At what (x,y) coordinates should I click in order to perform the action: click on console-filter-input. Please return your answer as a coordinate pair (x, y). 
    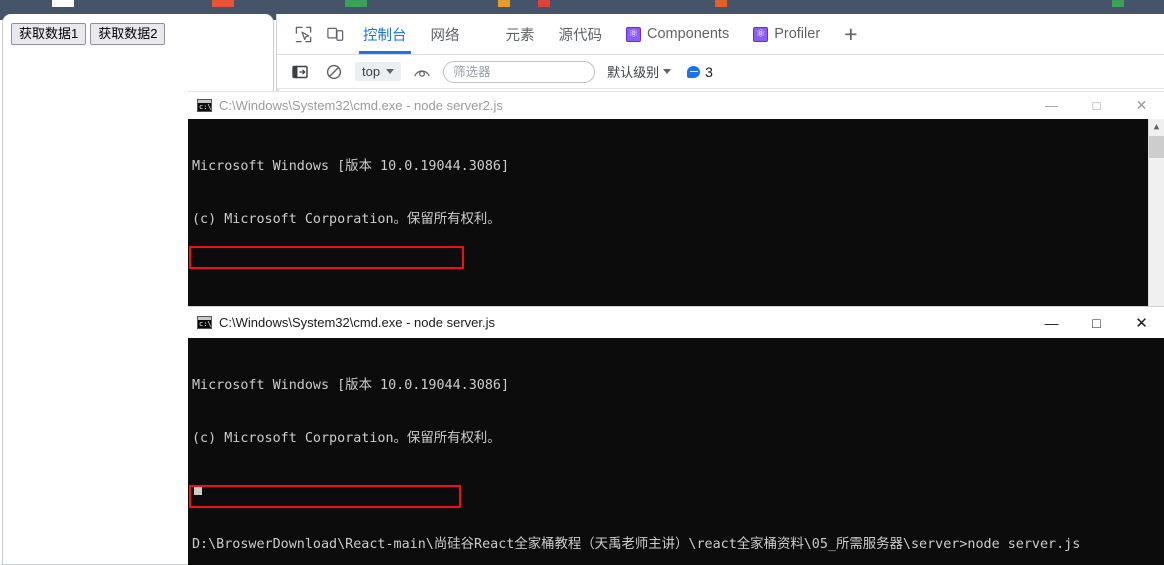
    Looking at the image, I should click on (519, 71).